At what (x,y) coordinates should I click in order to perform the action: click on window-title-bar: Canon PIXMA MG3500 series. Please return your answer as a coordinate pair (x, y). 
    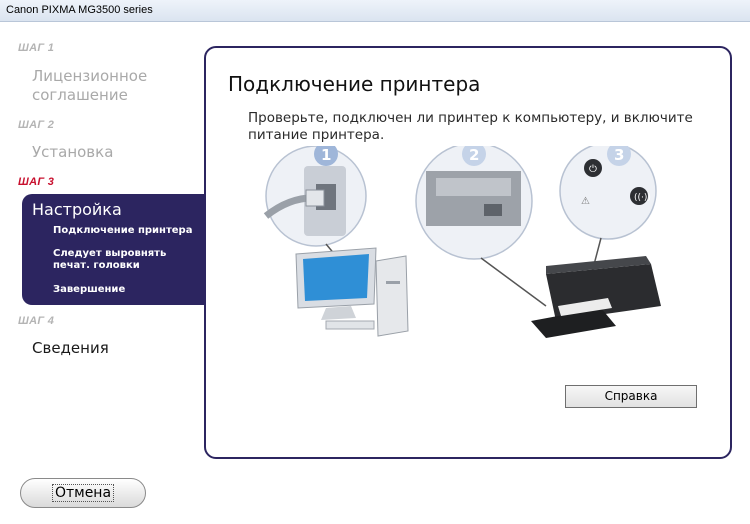
    Looking at the image, I should click on (375, 11).